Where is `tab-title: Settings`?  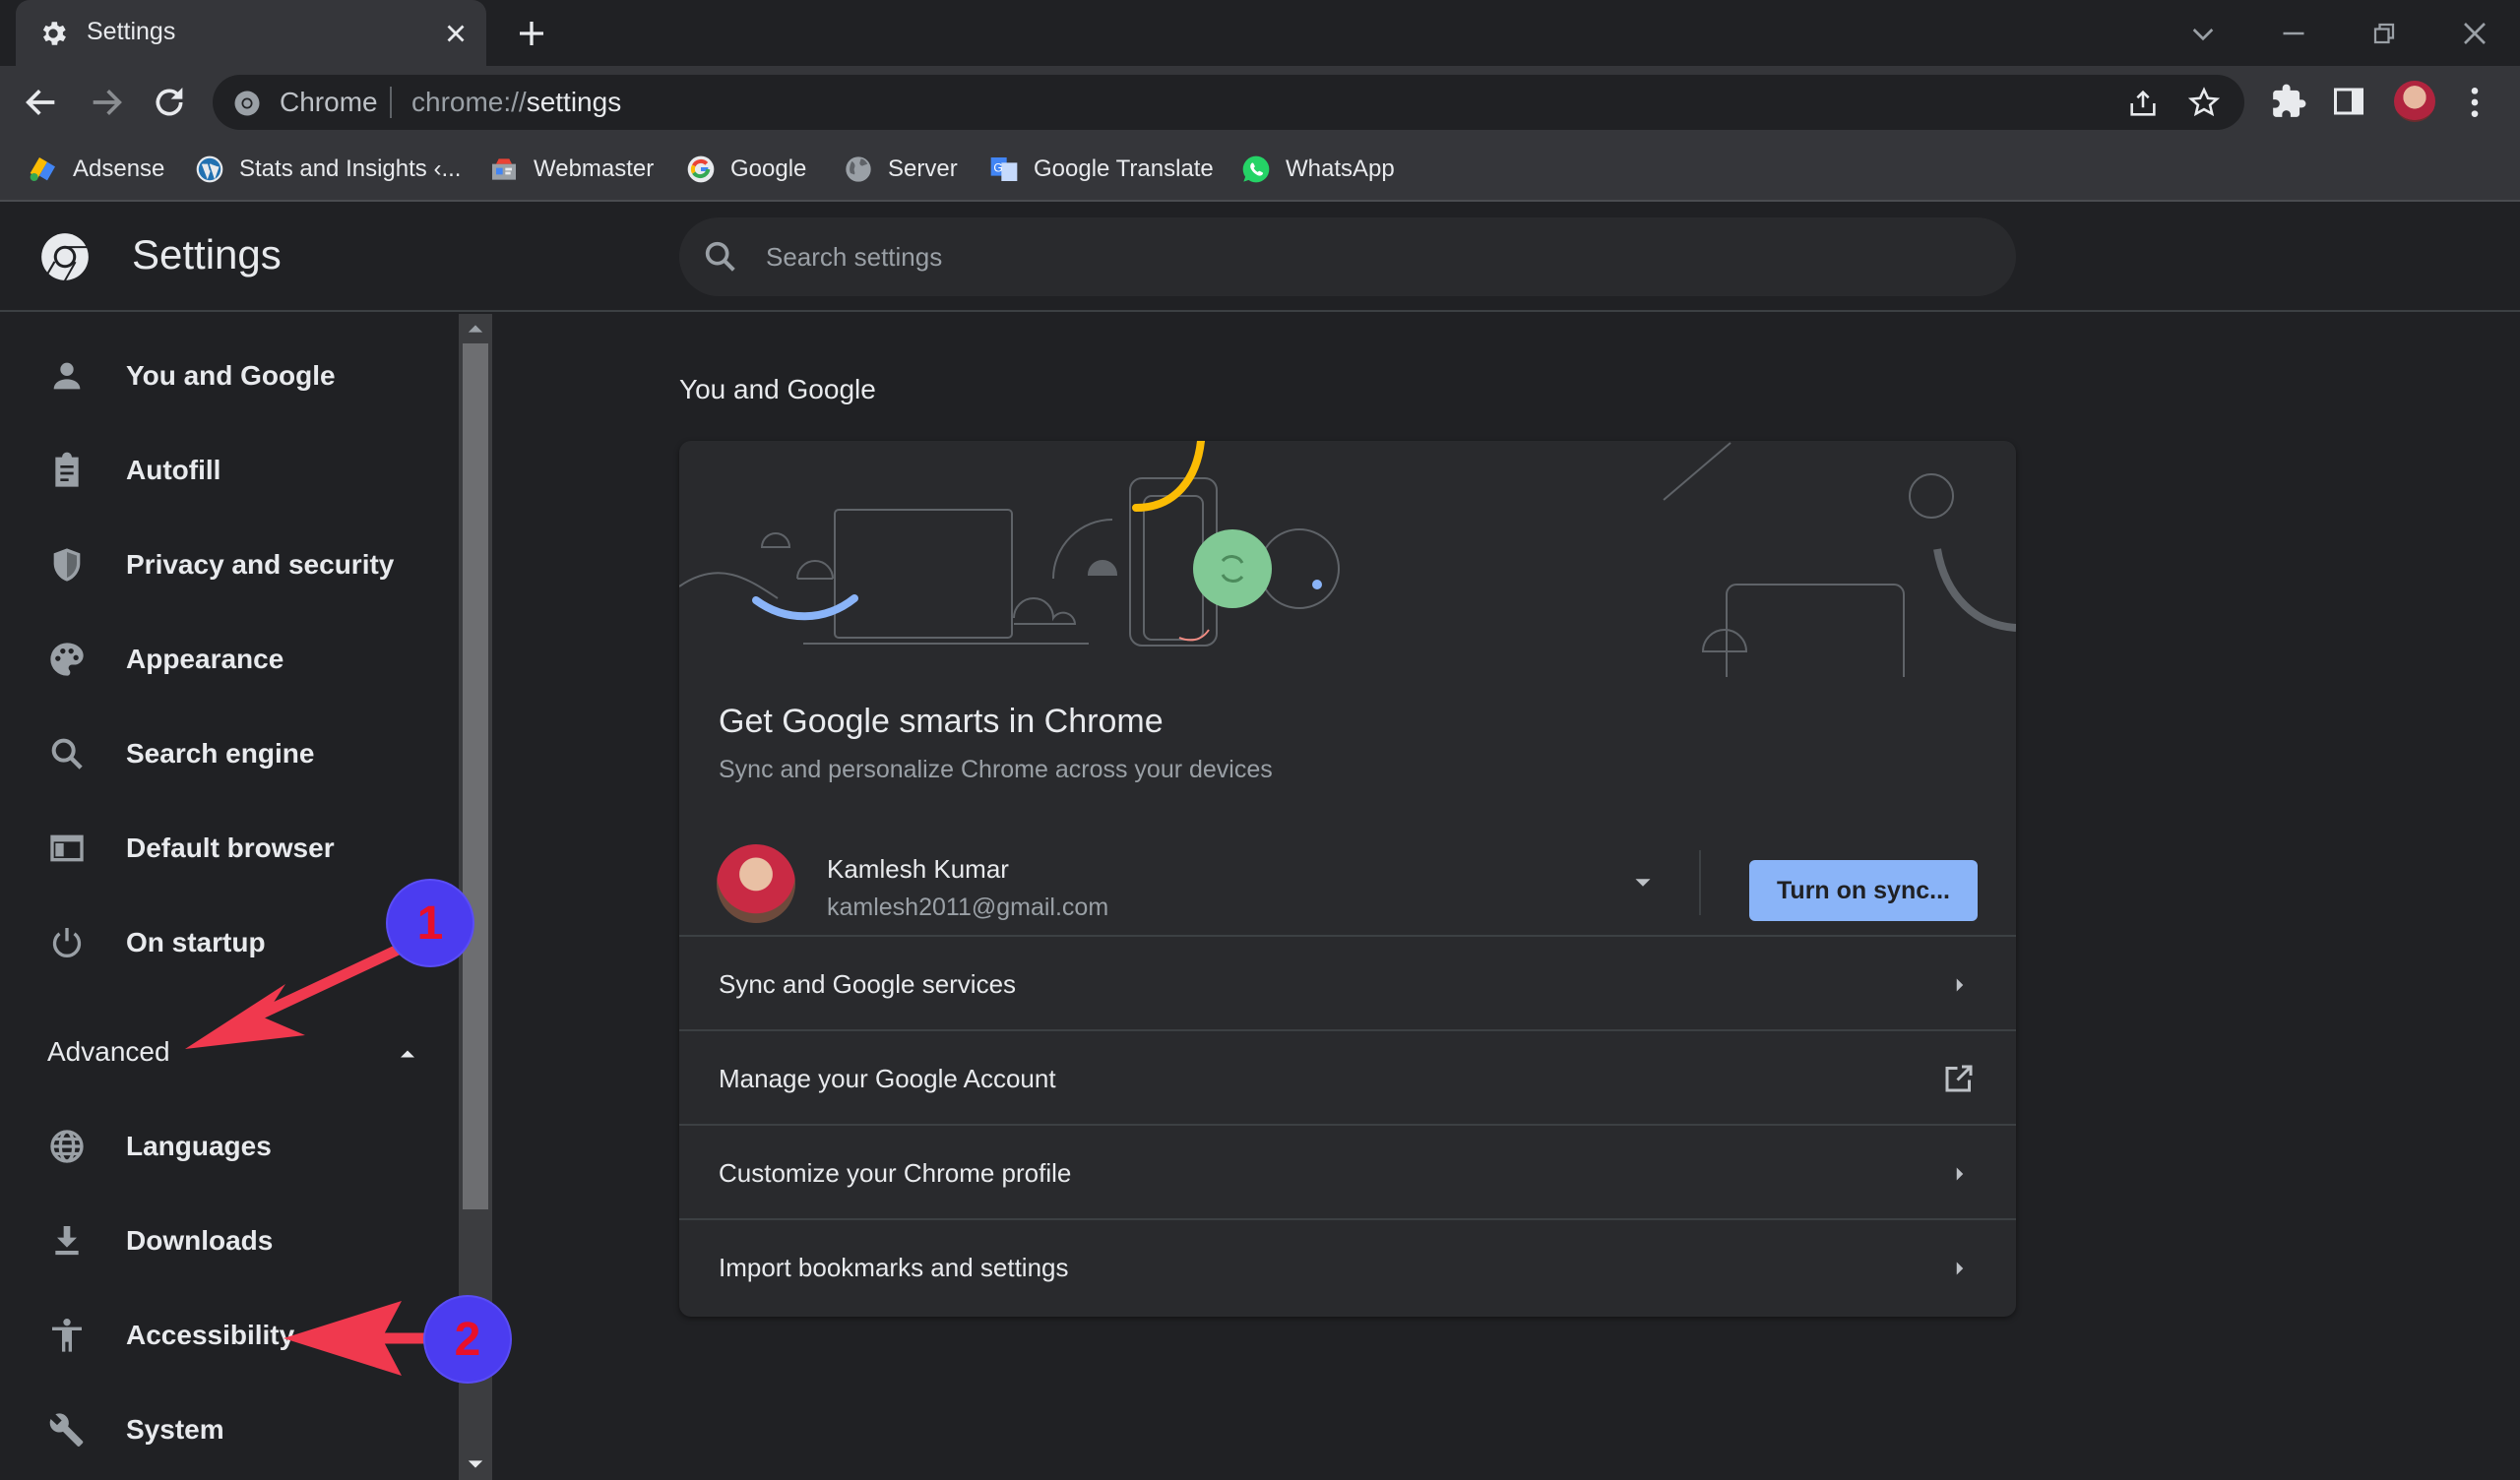
tab-title: Settings is located at coordinates (131, 31).